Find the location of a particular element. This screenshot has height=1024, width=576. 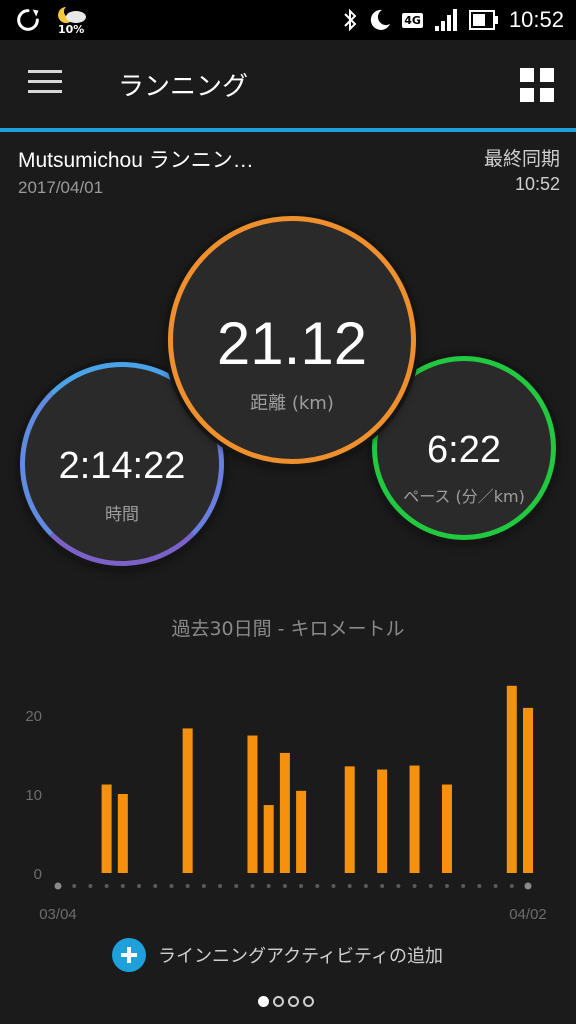

y-tick-label: 20 is located at coordinates (33, 716).